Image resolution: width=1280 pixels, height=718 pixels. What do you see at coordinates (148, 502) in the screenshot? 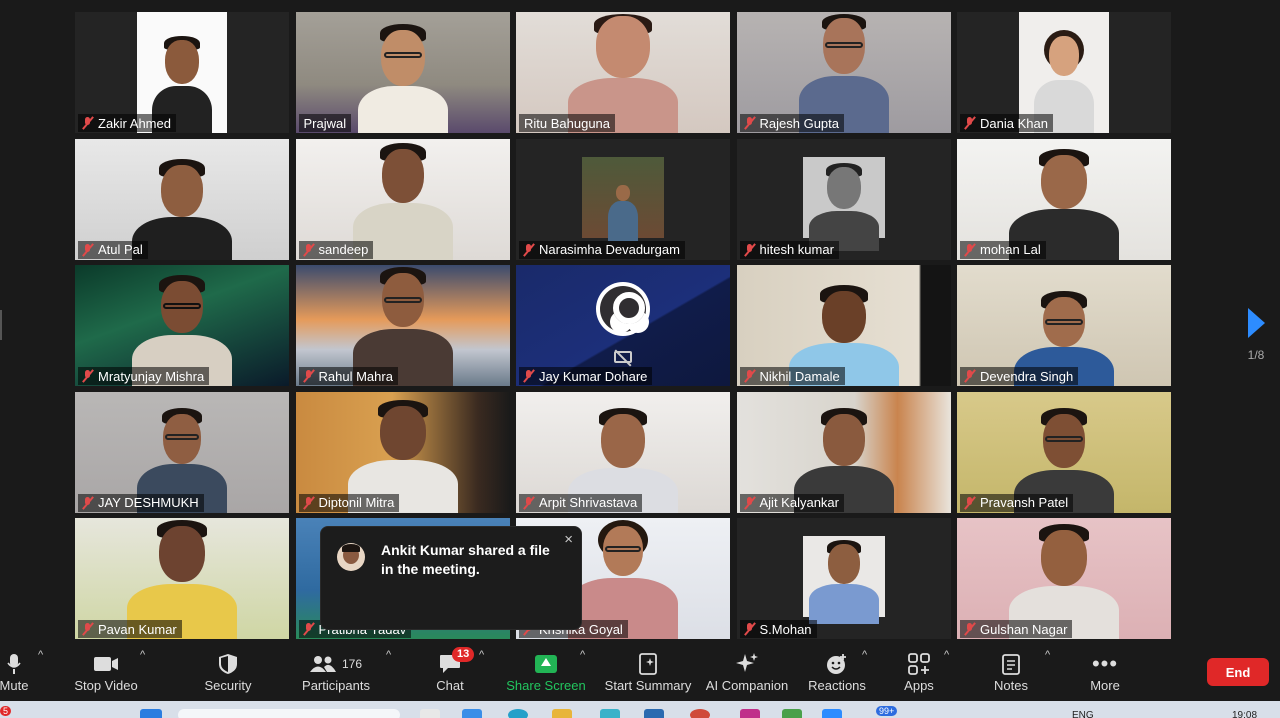
I see `participant-name: JAY DESHMUKH` at bounding box center [148, 502].